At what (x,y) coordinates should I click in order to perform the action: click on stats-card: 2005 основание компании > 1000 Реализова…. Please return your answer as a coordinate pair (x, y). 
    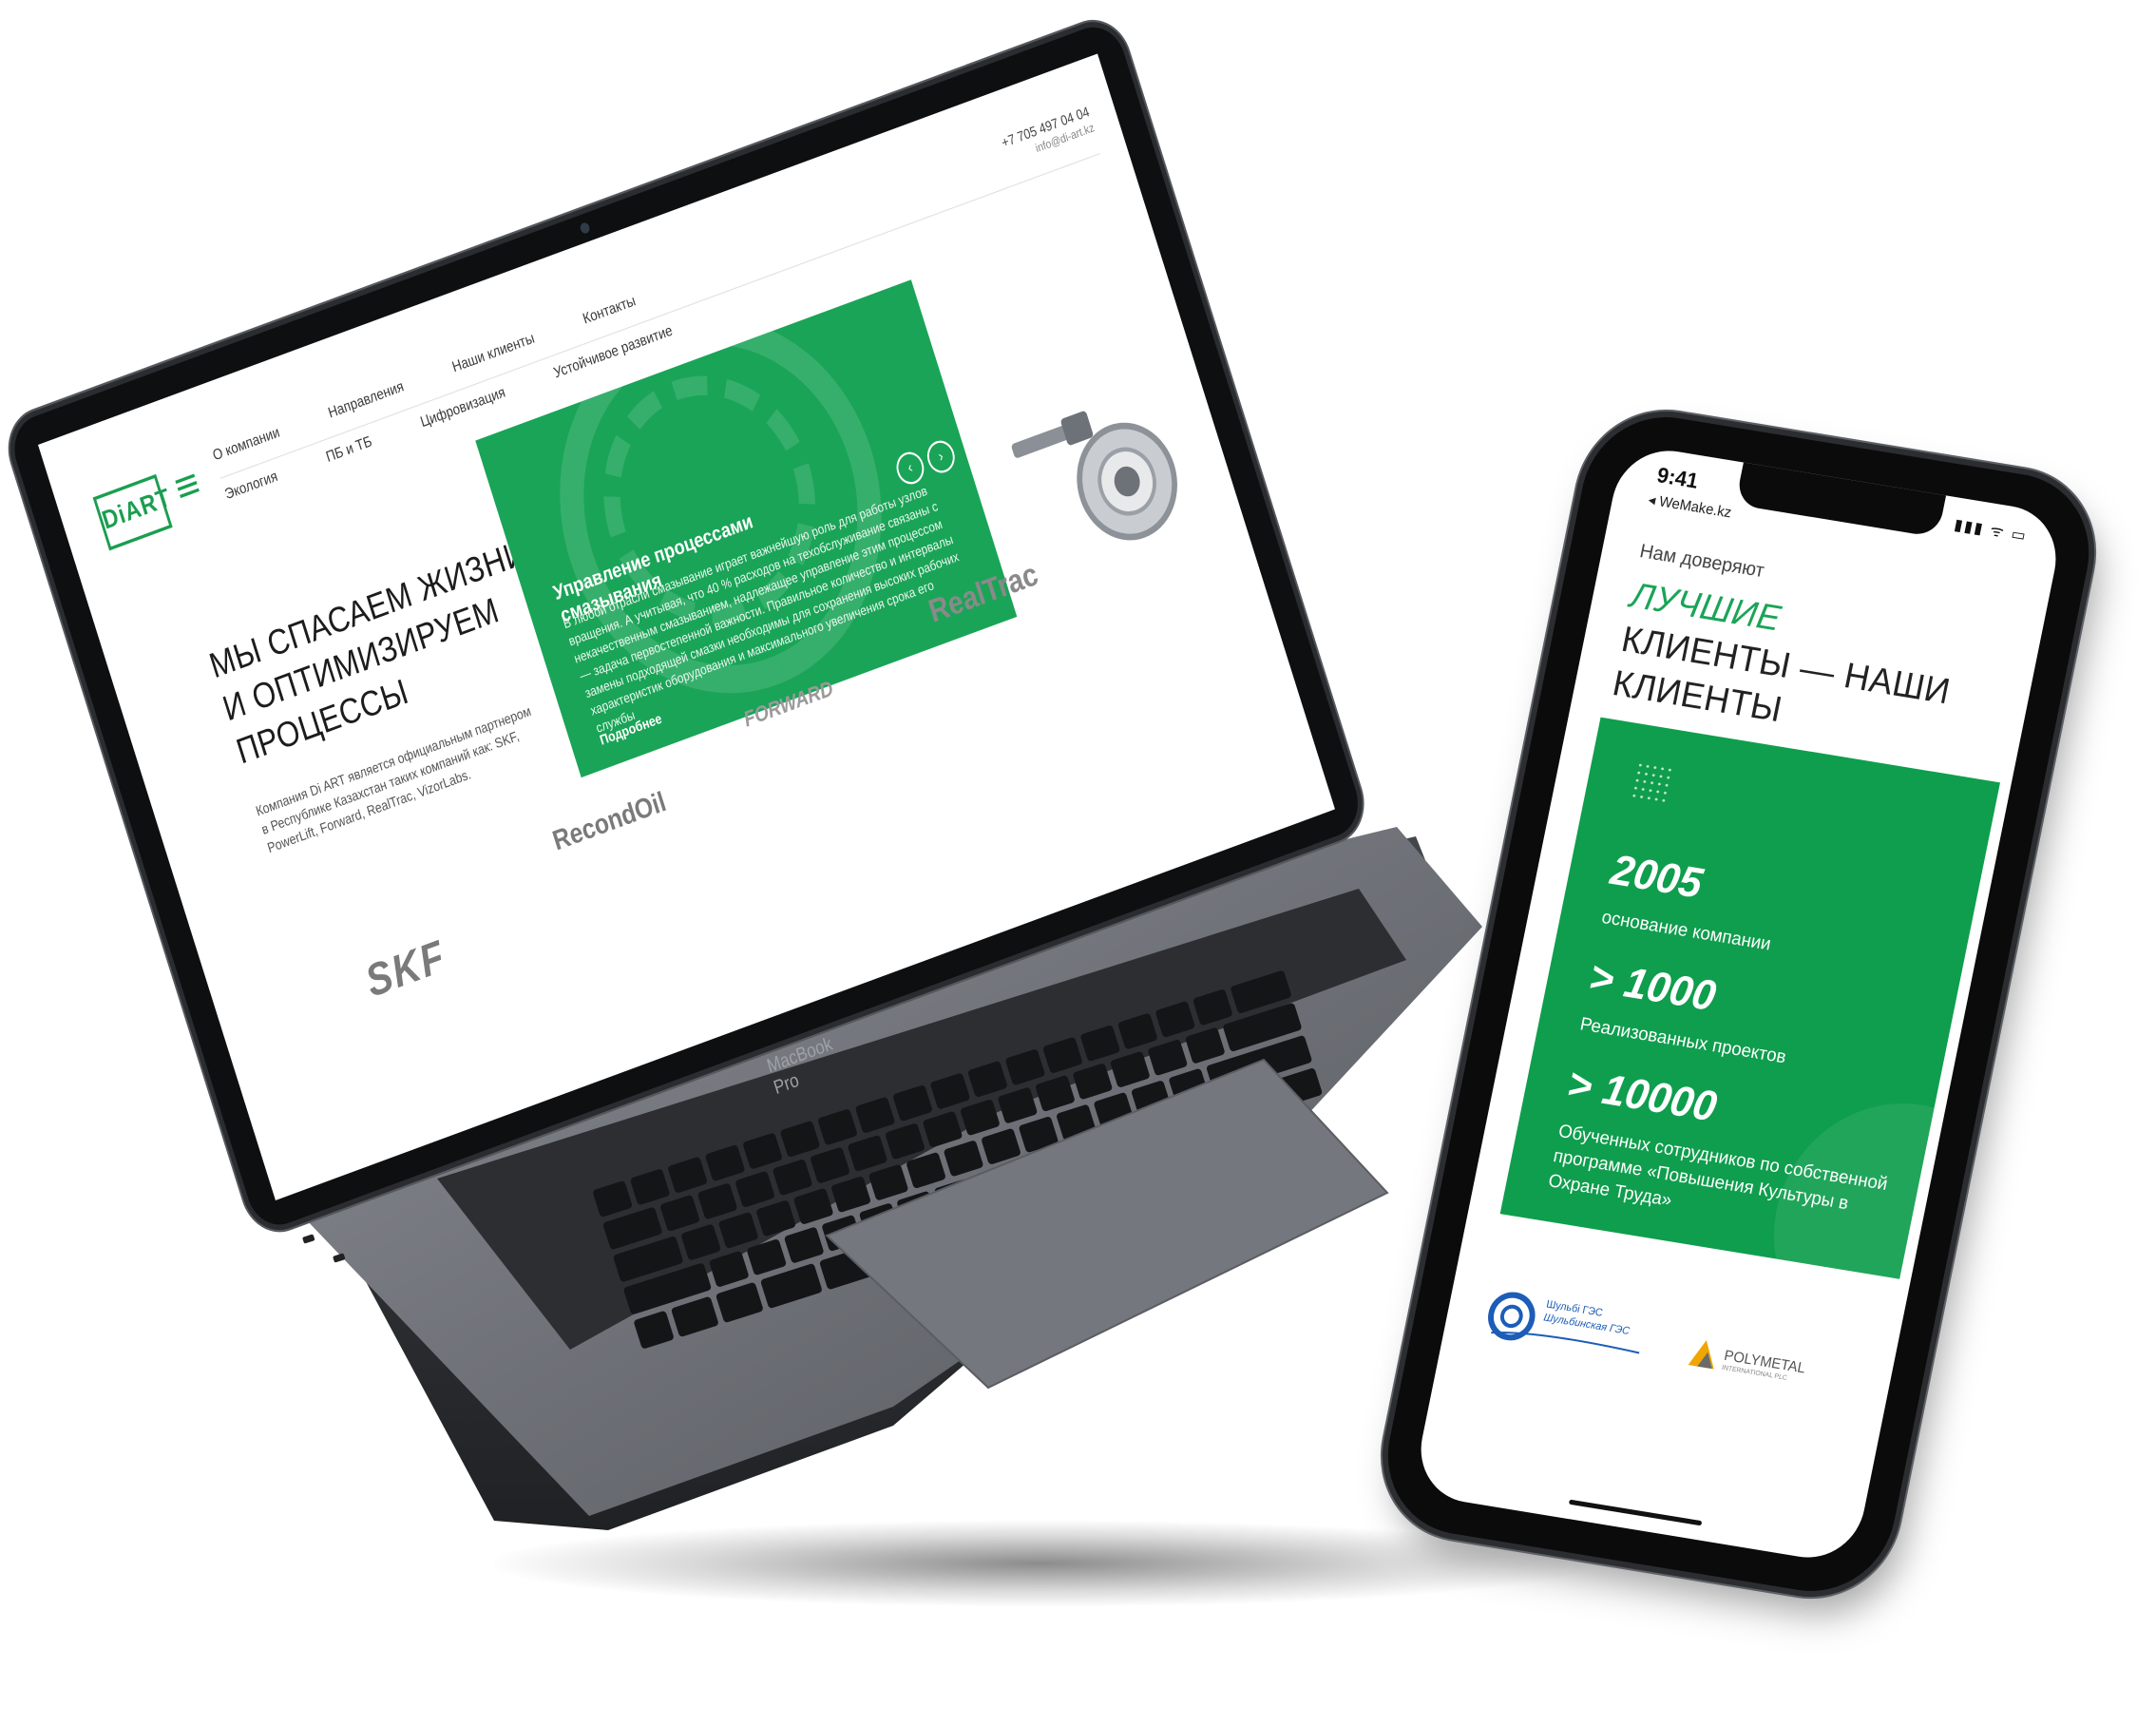
    Looking at the image, I should click on (1750, 998).